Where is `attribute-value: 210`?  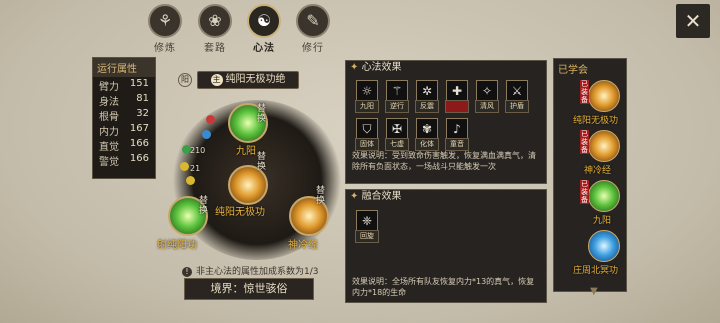
attribute-value: 210 is located at coordinates (198, 150).